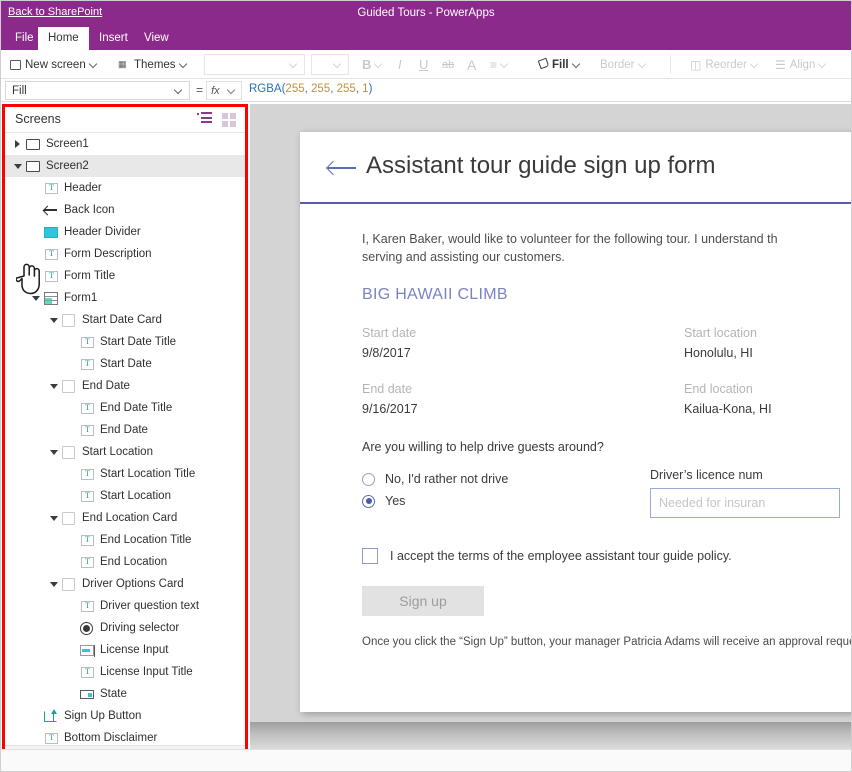 The width and height of the screenshot is (852, 772). What do you see at coordinates (125, 540) in the screenshot?
I see `tree-item: End Location Title` at bounding box center [125, 540].